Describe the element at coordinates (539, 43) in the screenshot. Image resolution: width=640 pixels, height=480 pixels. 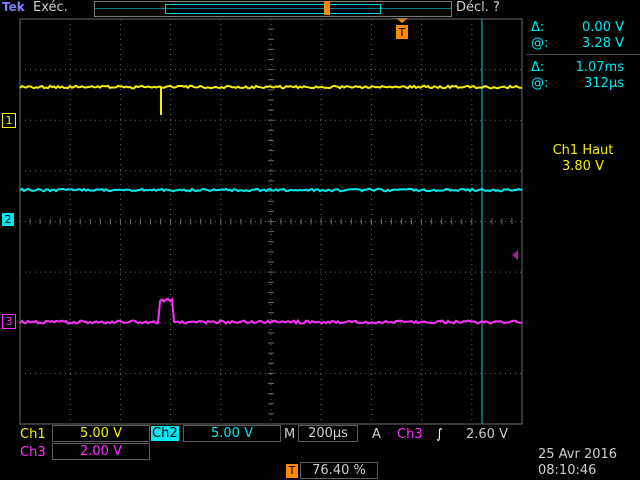
I see `cursor-v-at-symbol: @:` at that location.